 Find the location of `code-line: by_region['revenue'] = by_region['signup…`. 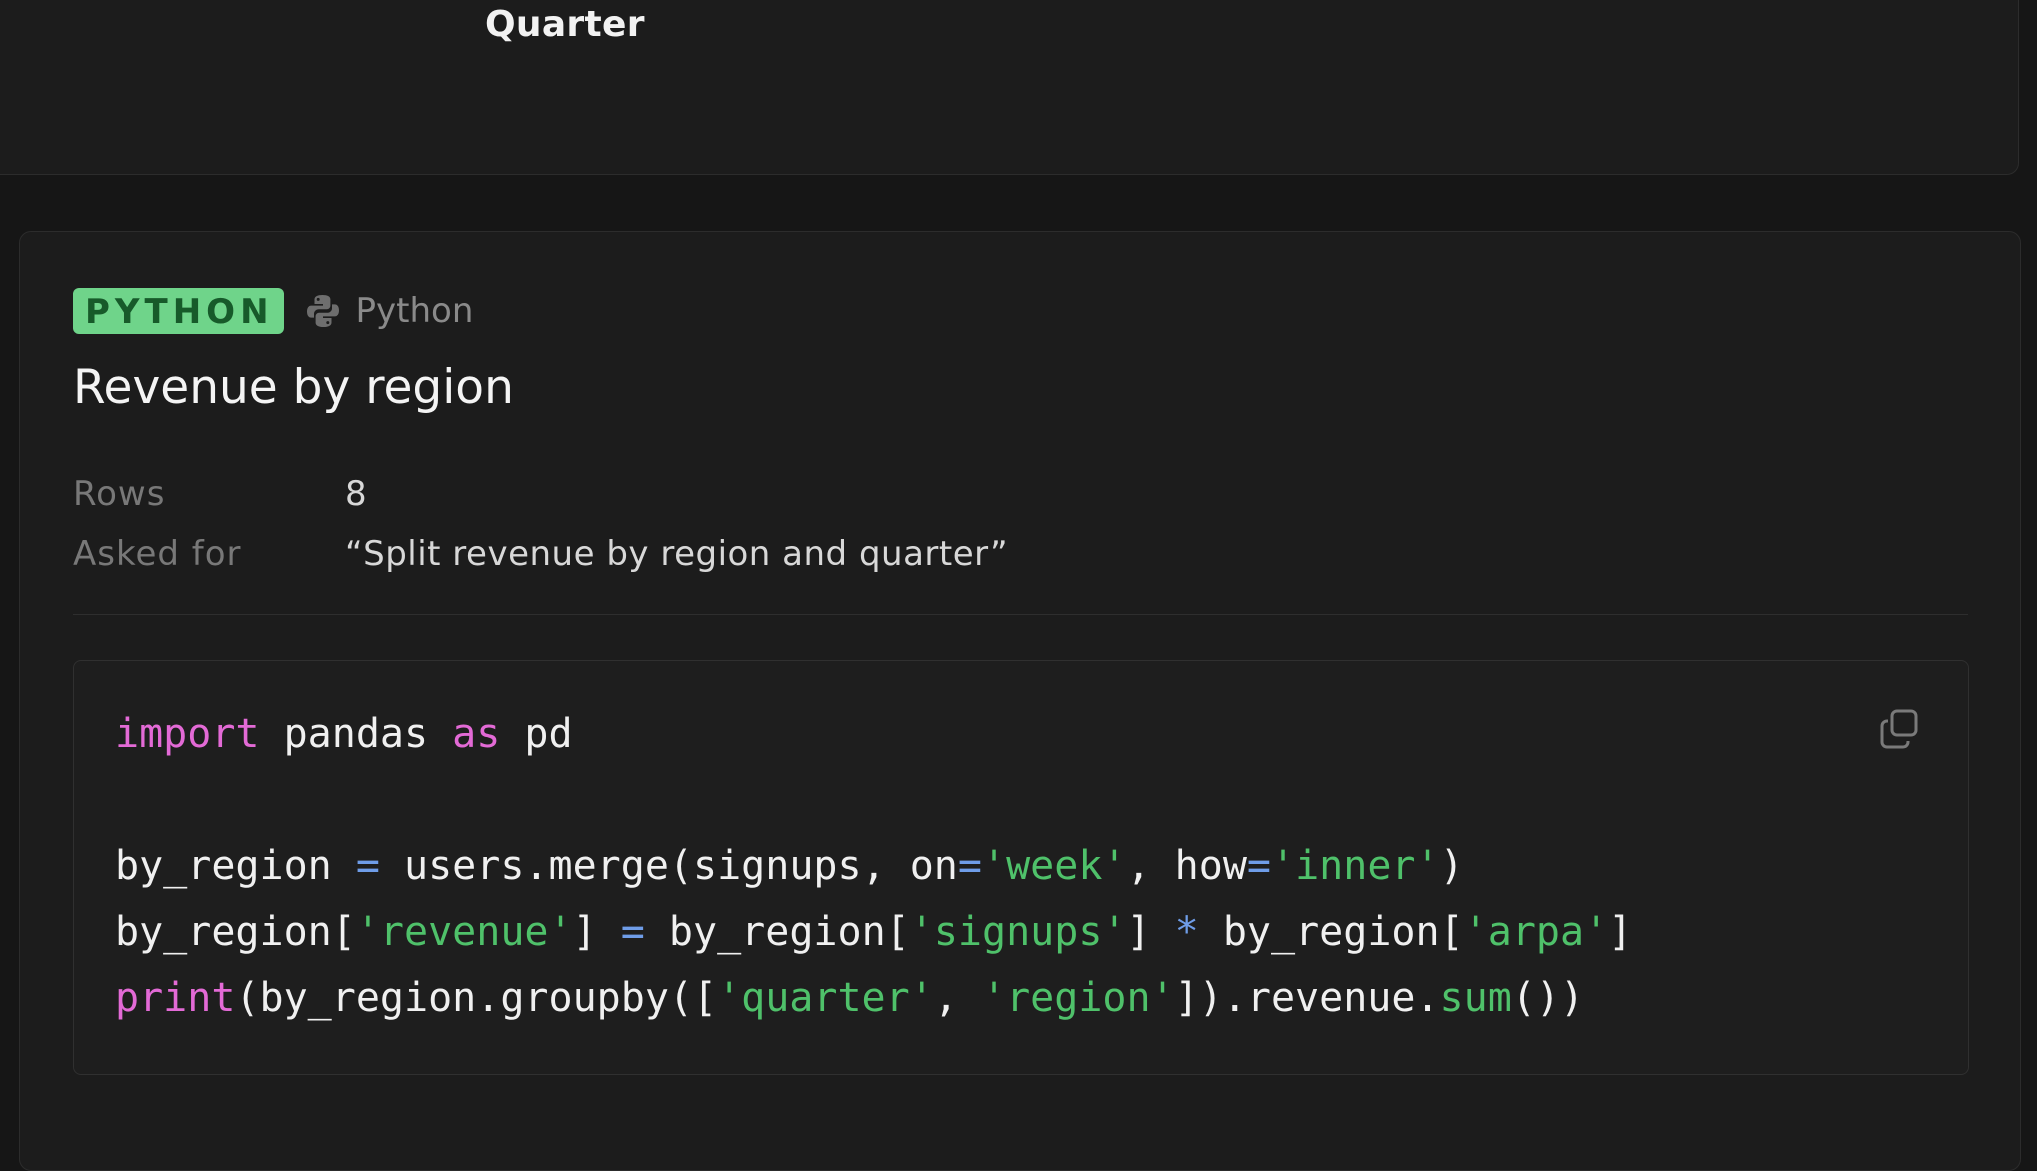

code-line: by_region['revenue'] = by_region['signup… is located at coordinates (873, 932).